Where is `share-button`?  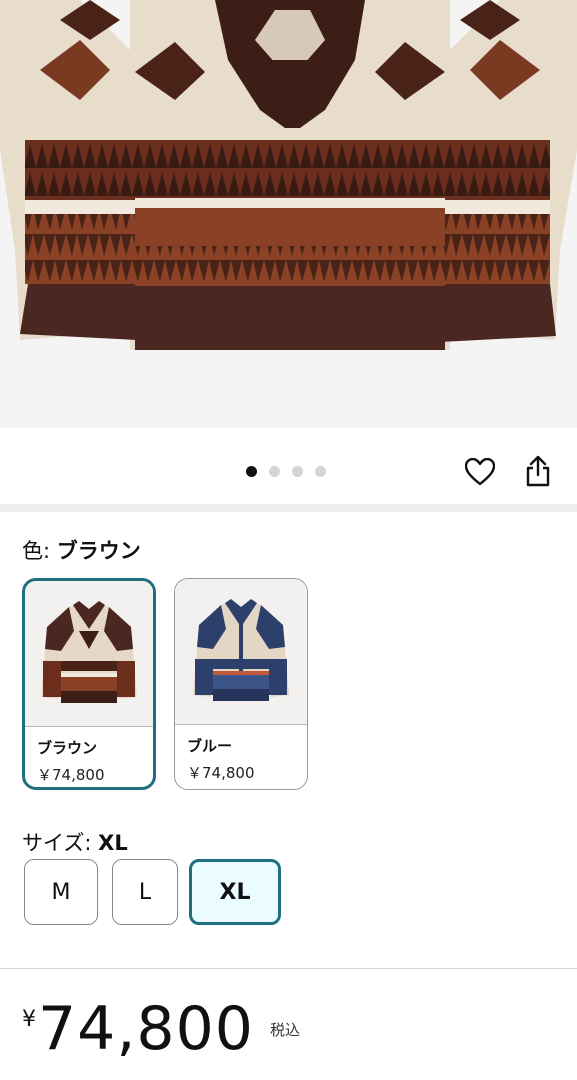 share-button is located at coordinates (538, 471).